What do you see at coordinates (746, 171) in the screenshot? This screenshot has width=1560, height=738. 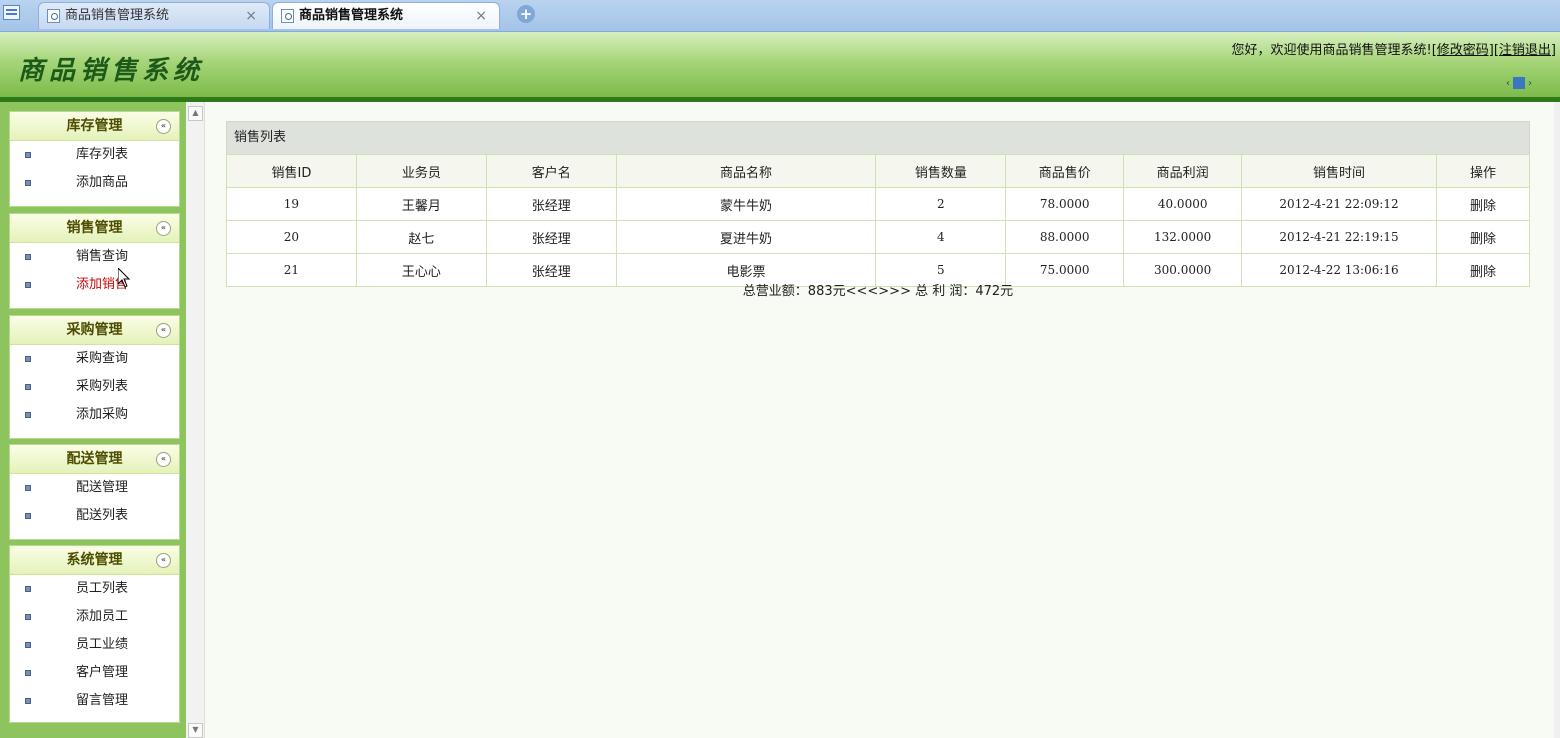 I see `column-header: 商品名称` at bounding box center [746, 171].